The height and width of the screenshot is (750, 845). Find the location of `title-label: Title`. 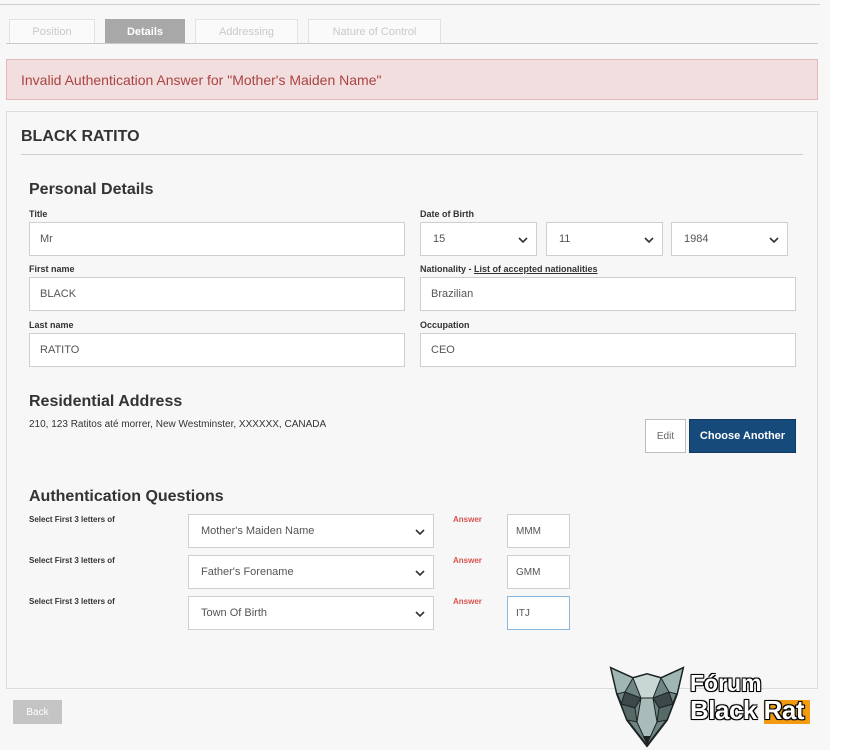

title-label: Title is located at coordinates (38, 214).